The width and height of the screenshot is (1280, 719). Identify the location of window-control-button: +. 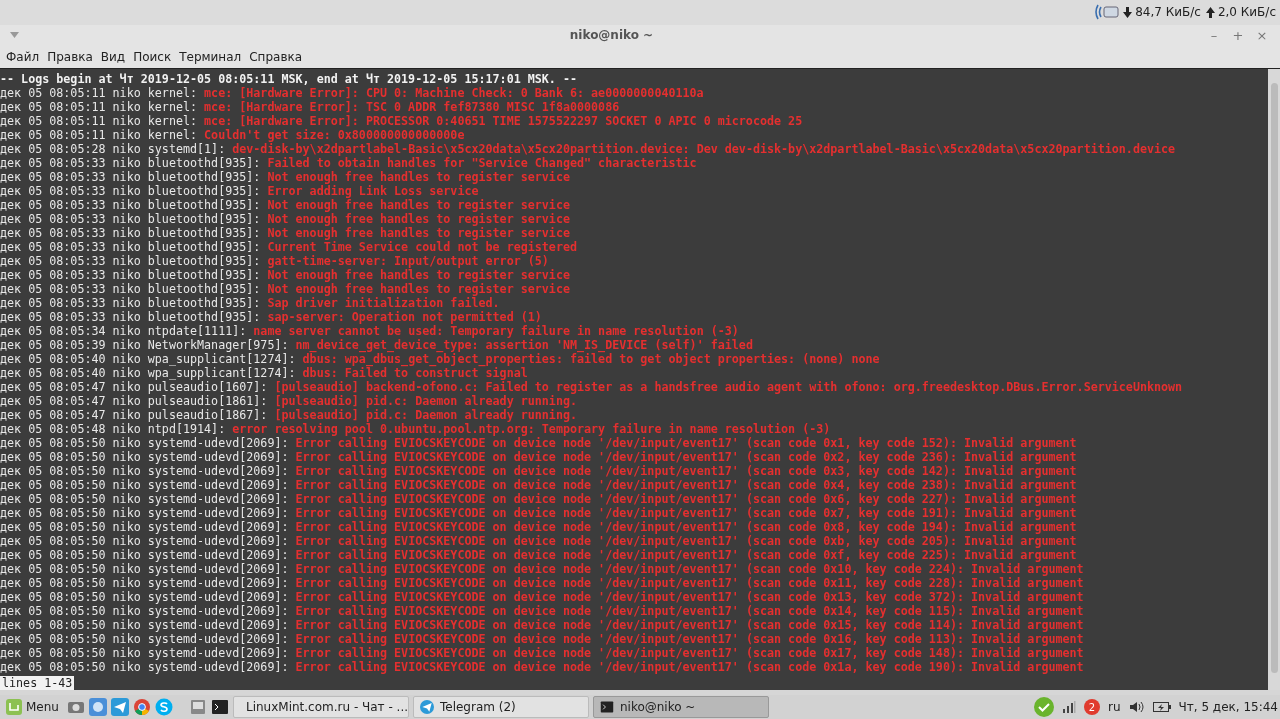
(1238, 35).